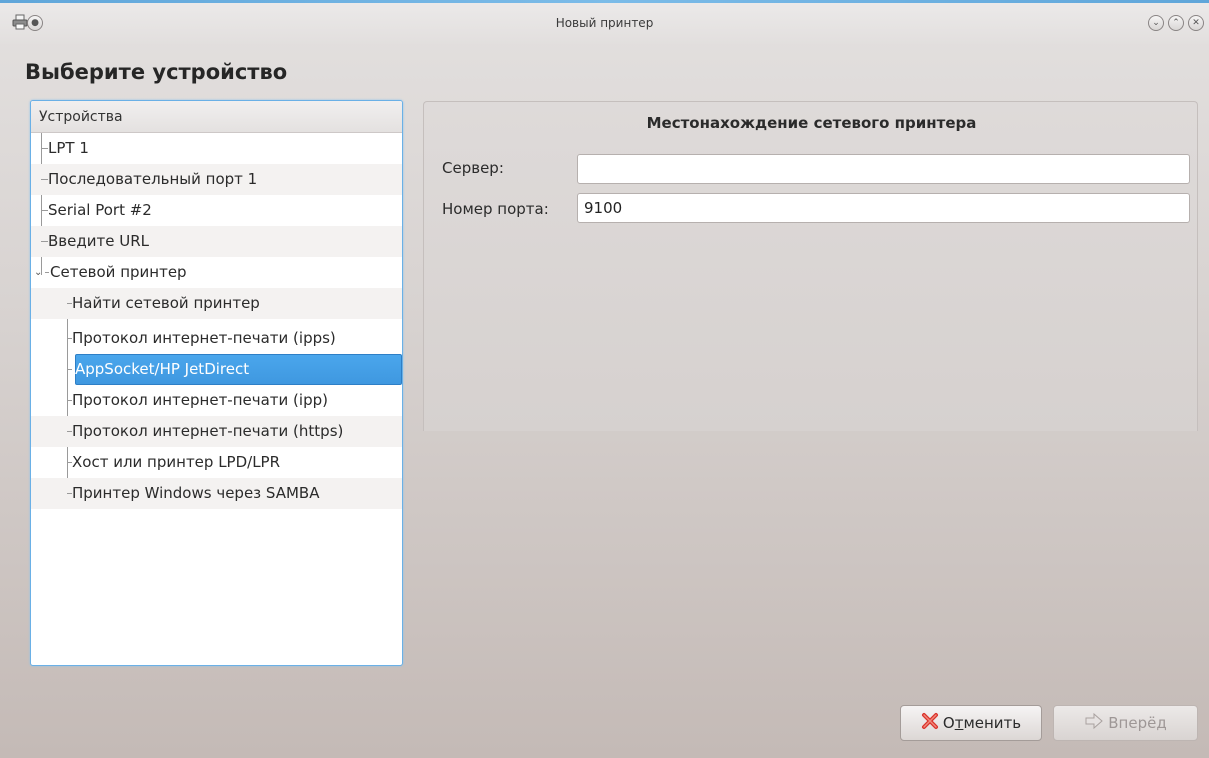  What do you see at coordinates (1196, 23) in the screenshot?
I see `close-icon: ✕` at bounding box center [1196, 23].